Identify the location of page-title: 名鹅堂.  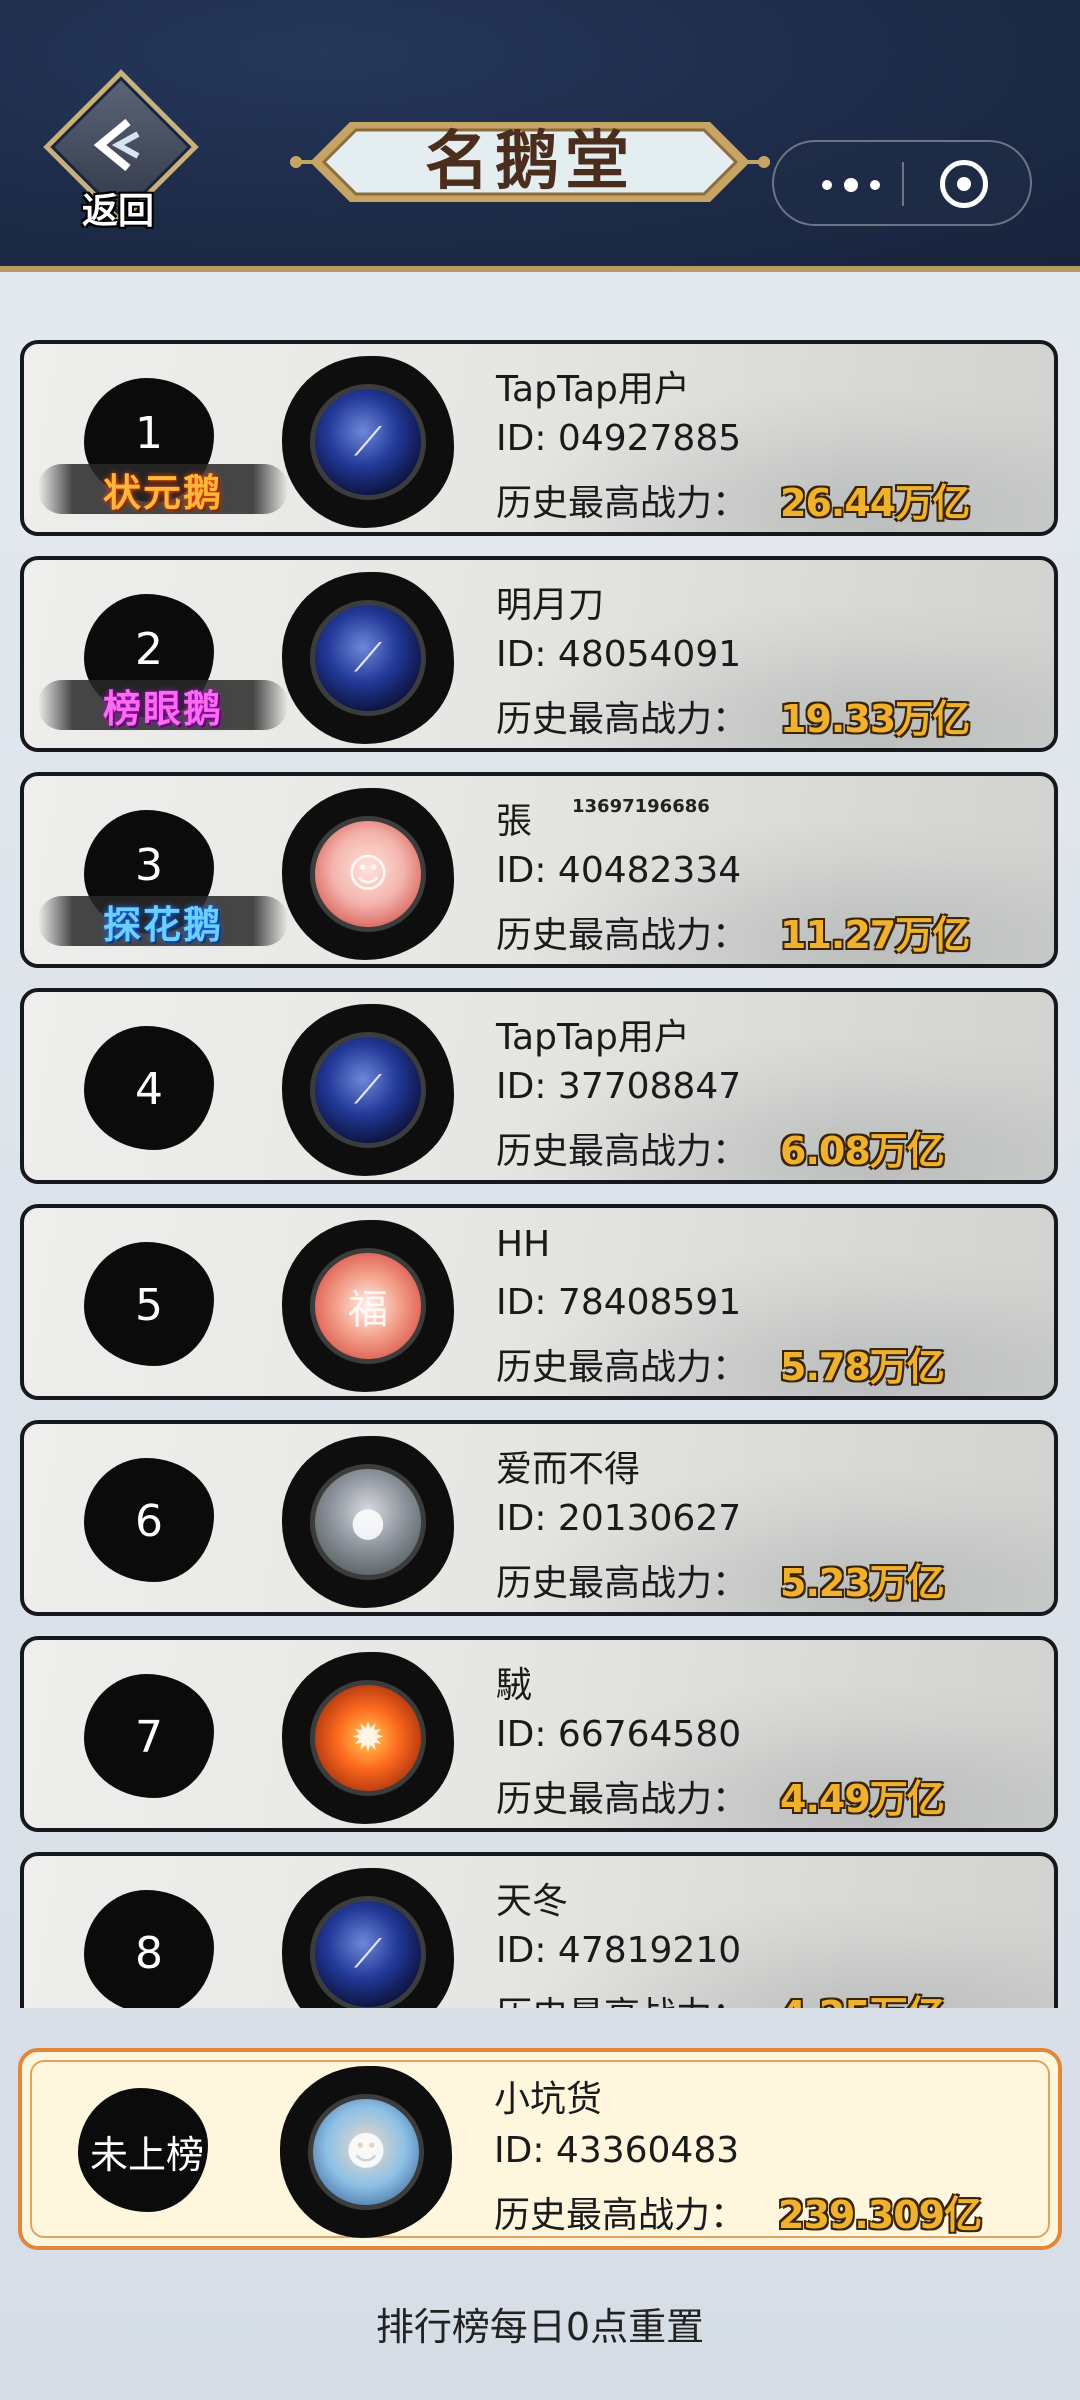
(530, 161).